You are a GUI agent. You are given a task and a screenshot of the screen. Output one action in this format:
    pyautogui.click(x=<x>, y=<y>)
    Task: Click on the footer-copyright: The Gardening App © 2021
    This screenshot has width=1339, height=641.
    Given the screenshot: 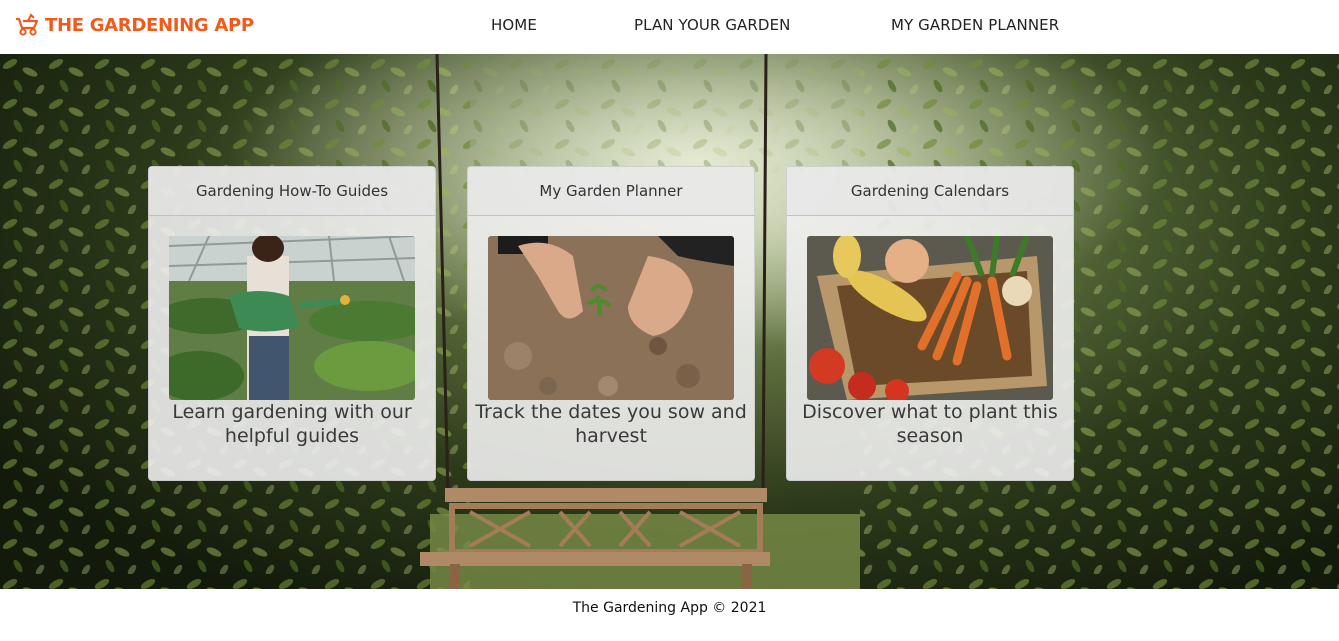 What is the action you would take?
    pyautogui.click(x=669, y=608)
    